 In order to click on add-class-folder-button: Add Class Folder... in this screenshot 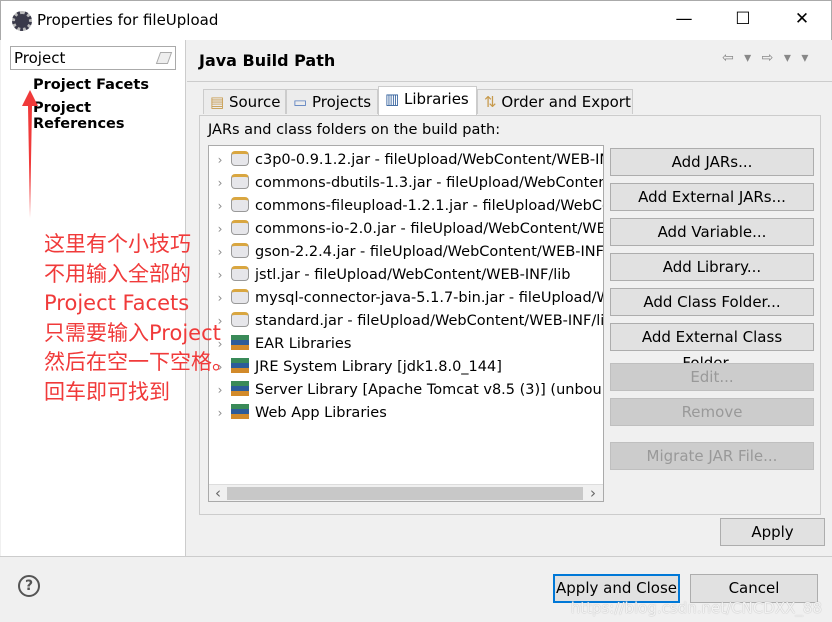, I will do `click(712, 302)`.